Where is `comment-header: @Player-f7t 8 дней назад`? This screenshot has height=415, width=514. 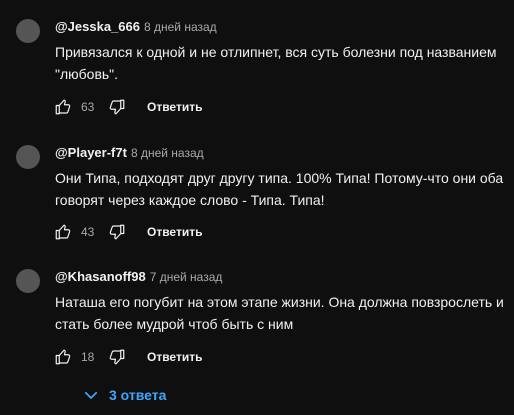
comment-header: @Player-f7t 8 дней назад is located at coordinates (129, 153).